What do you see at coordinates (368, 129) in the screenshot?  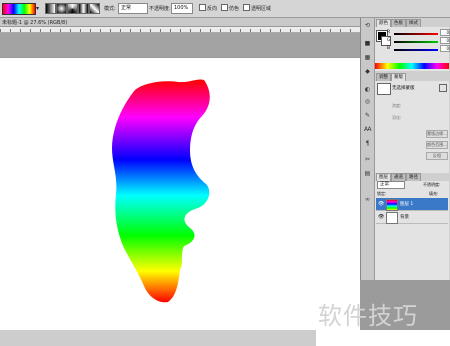 I see `clone-source-icon: Ꜳ` at bounding box center [368, 129].